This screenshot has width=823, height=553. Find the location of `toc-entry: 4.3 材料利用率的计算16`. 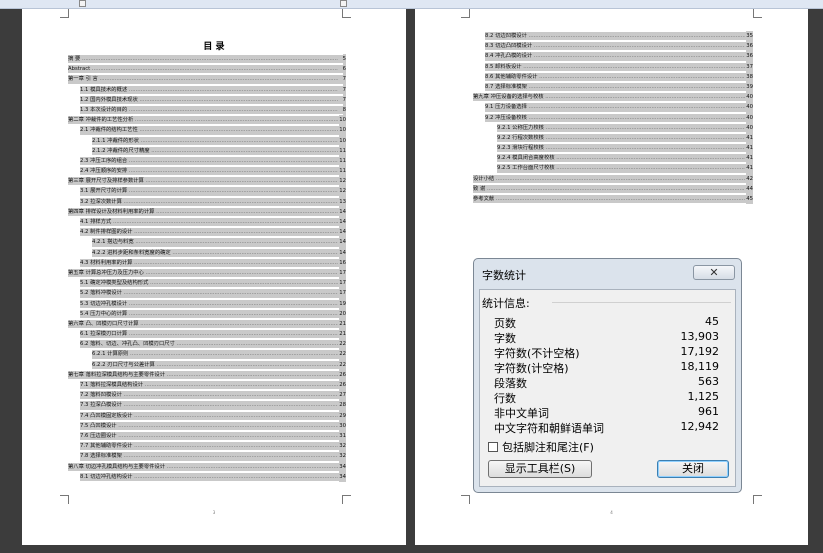

toc-entry: 4.3 材料利用率的计算16 is located at coordinates (207, 262).